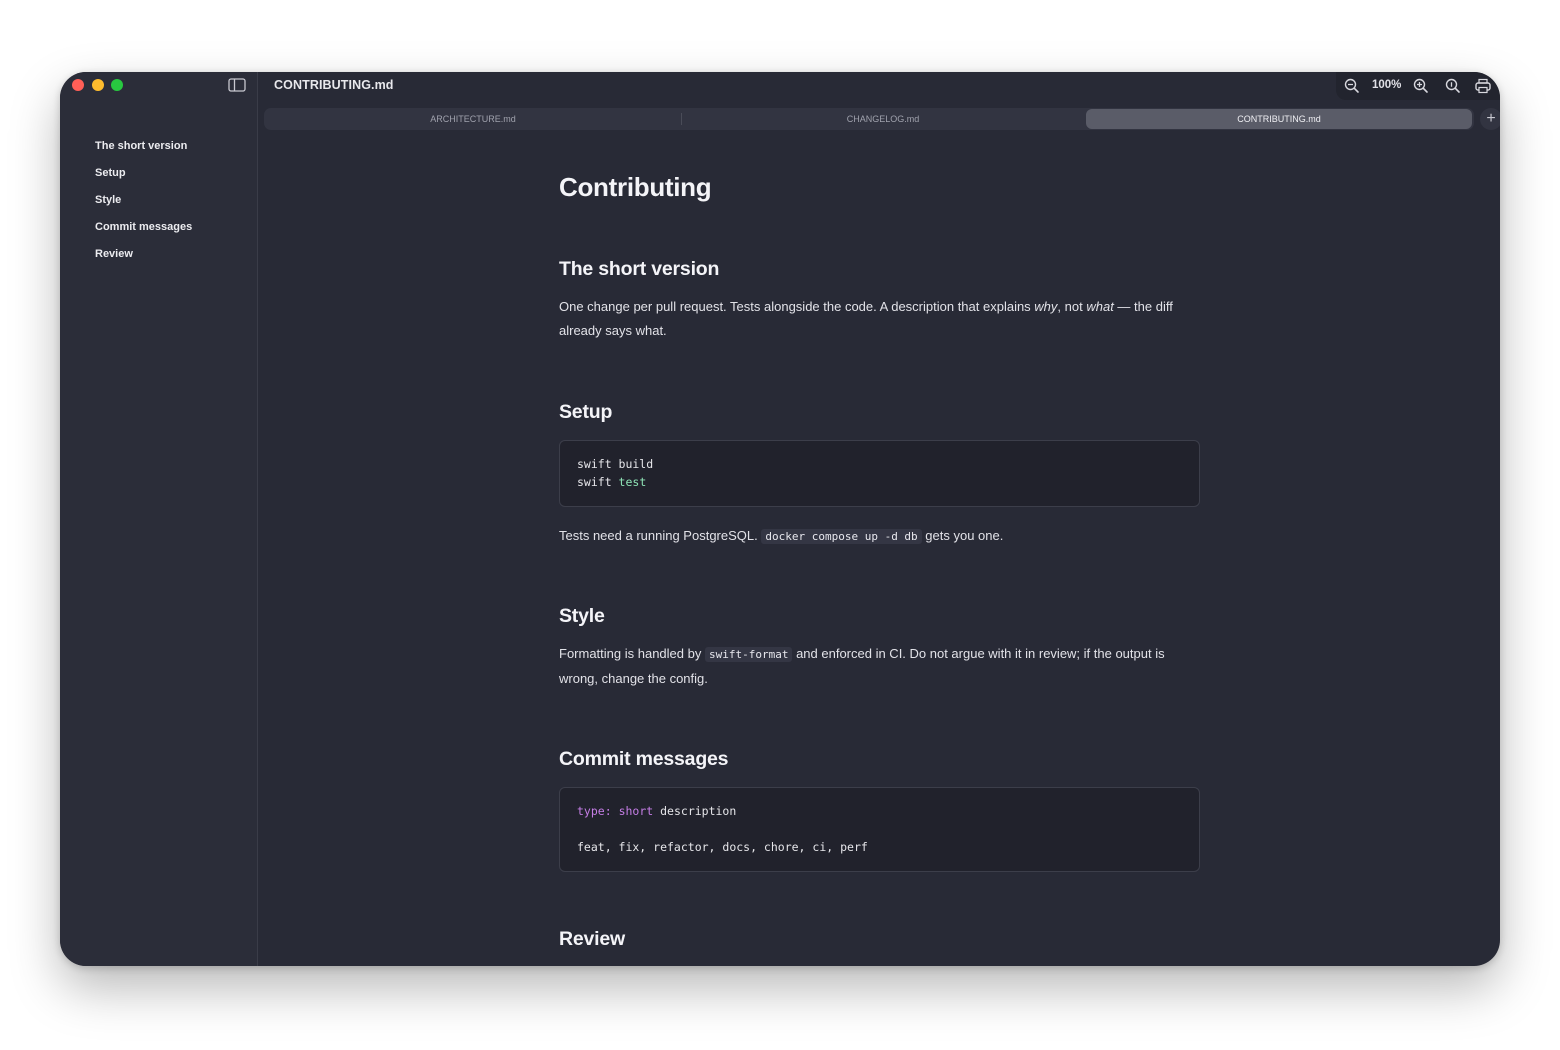 This screenshot has width=1560, height=1050. I want to click on maximize-window-button, so click(117, 85).